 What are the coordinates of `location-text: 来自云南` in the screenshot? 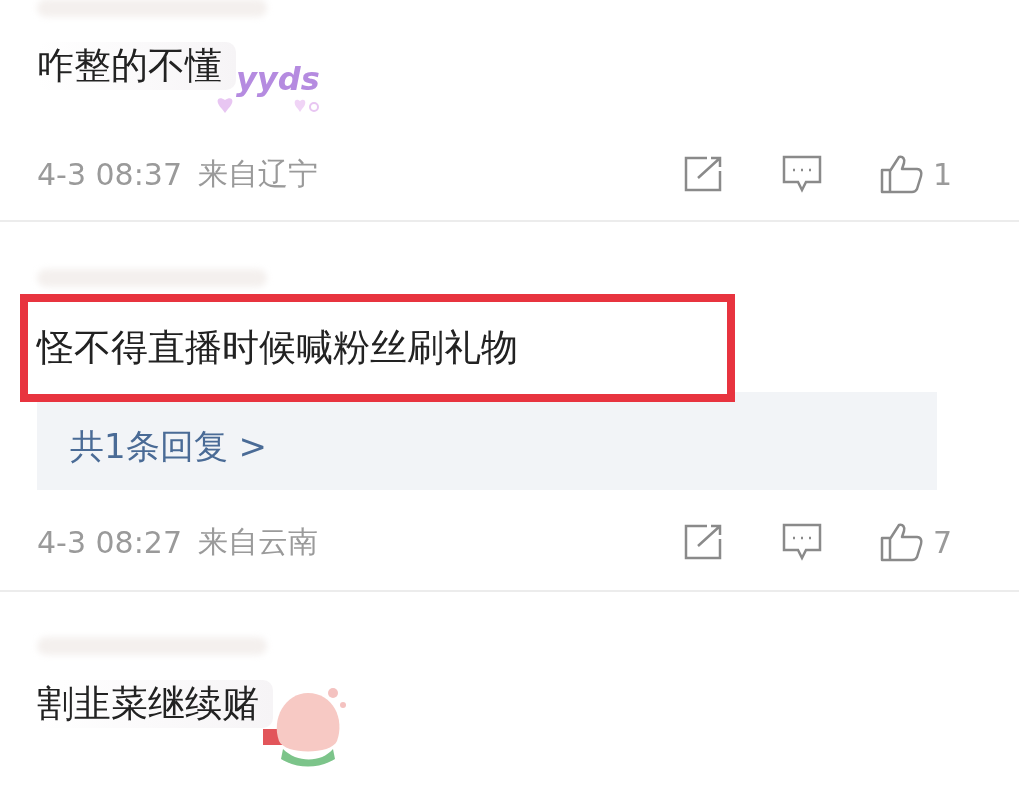 It's located at (258, 541).